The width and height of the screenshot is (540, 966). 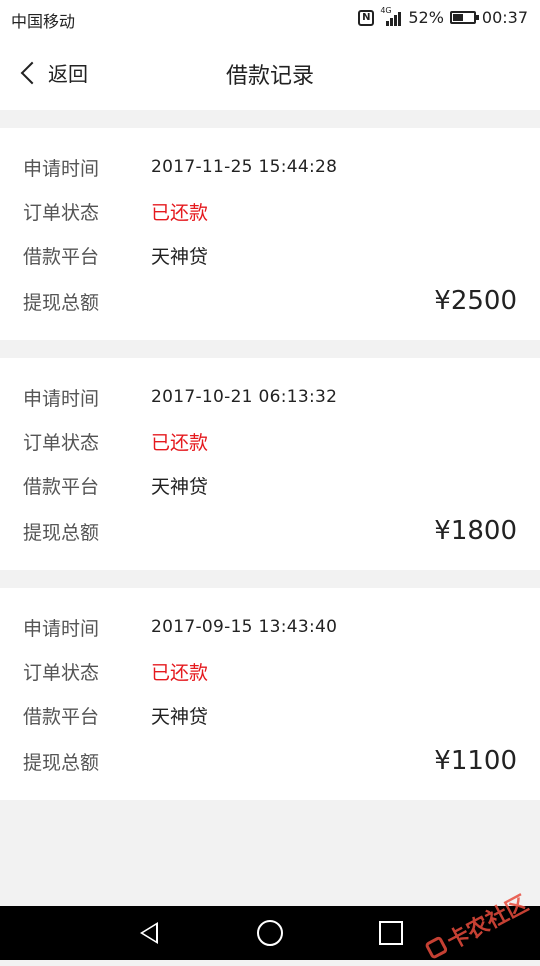 What do you see at coordinates (270, 531) in the screenshot?
I see `total-amount-row: 提现总额 ¥1800` at bounding box center [270, 531].